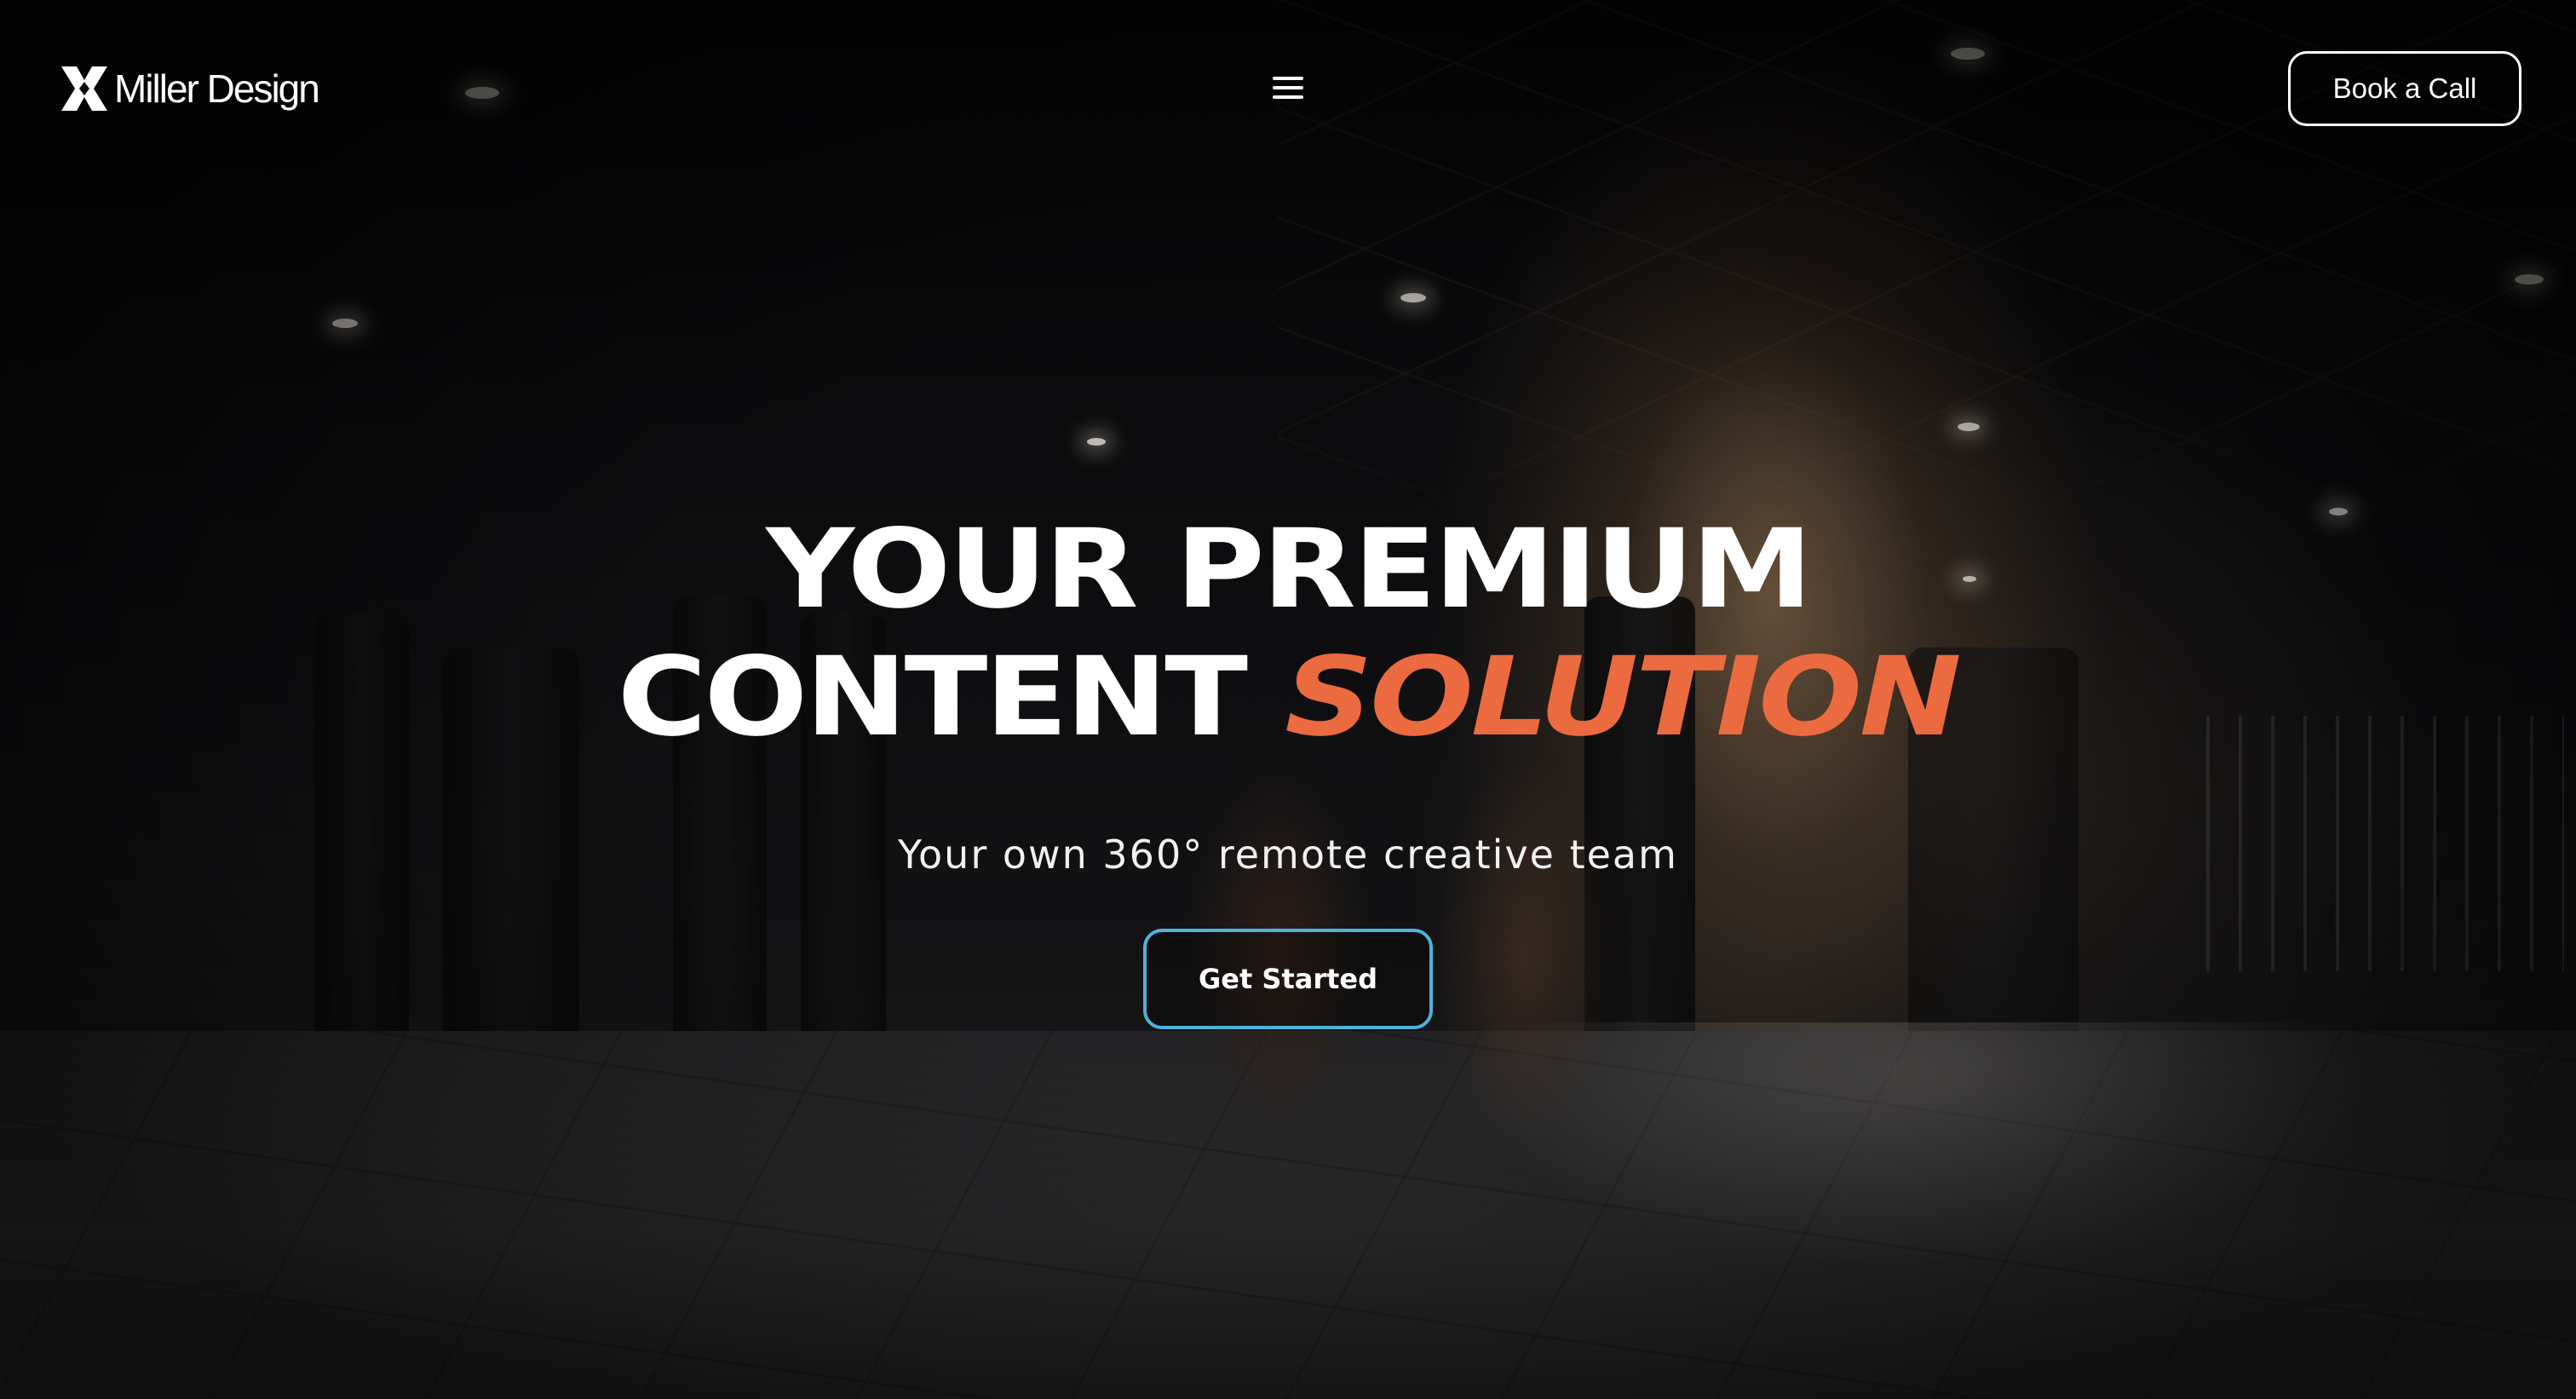  Describe the element at coordinates (1624, 697) in the screenshot. I see `hero-title-accent: SOLUTION` at that location.